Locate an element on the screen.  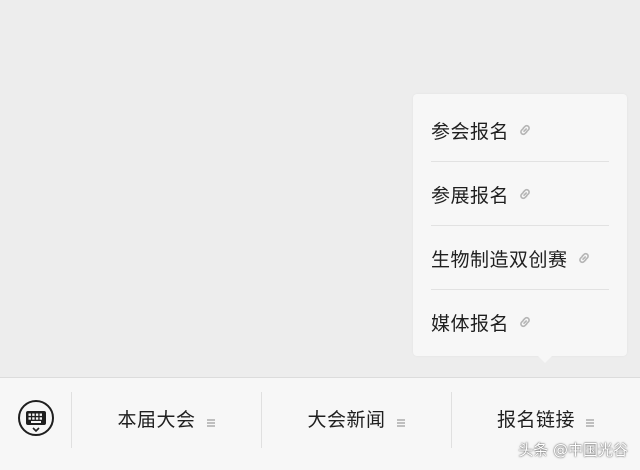
tab-label: 本届大会 is located at coordinates (156, 419).